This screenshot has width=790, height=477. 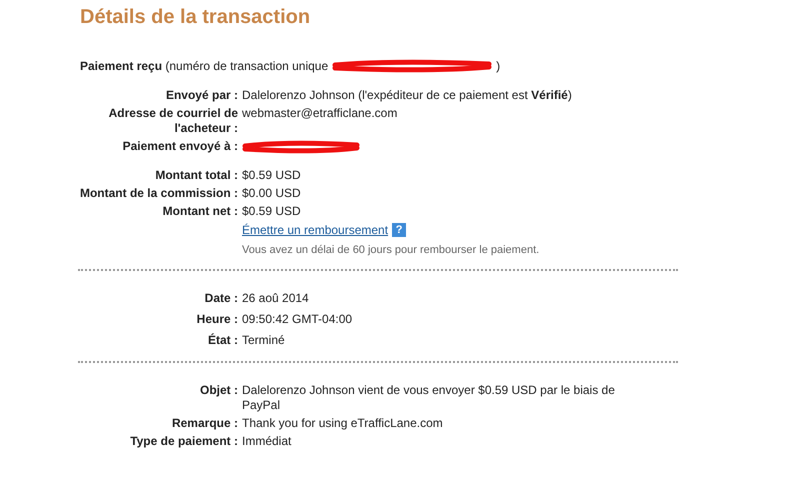 What do you see at coordinates (204, 423) in the screenshot?
I see `field-label: Remarque :` at bounding box center [204, 423].